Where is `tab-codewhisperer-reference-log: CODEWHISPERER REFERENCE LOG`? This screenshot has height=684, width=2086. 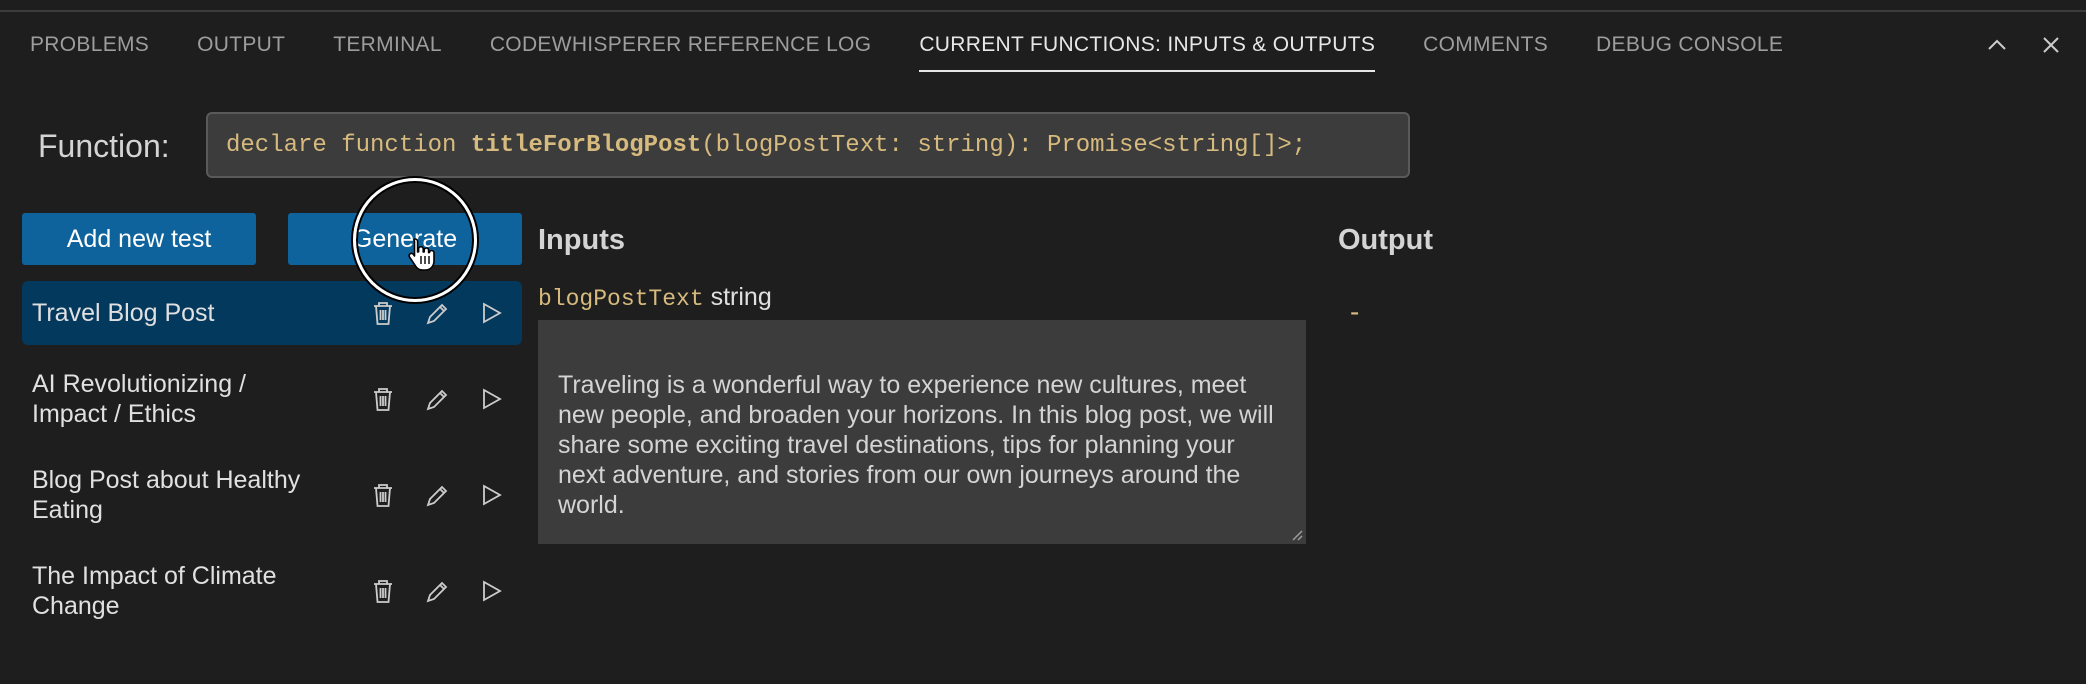 tab-codewhisperer-reference-log: CODEWHISPERER REFERENCE LOG is located at coordinates (681, 45).